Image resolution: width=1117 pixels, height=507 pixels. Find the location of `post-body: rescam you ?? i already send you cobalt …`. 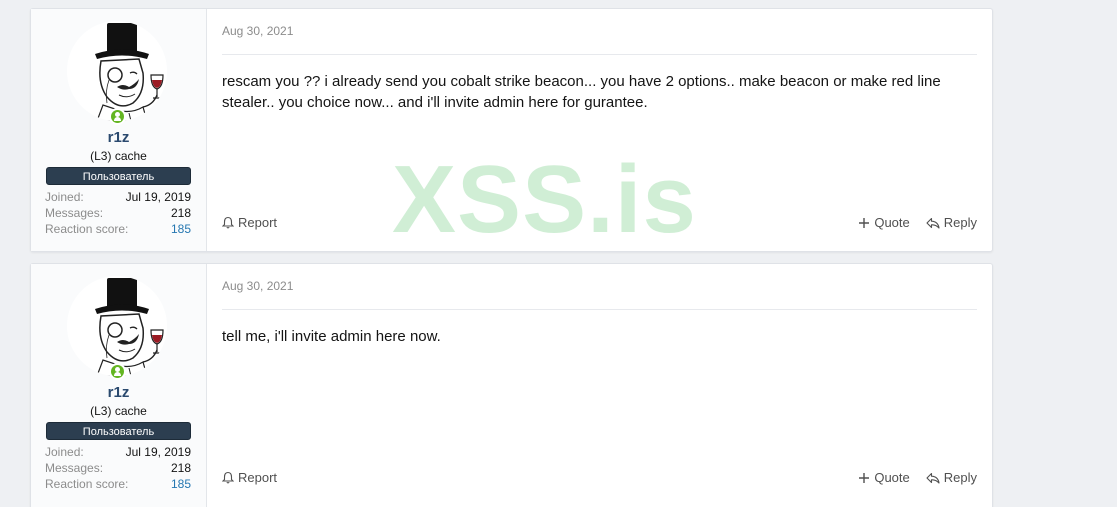

post-body: rescam you ?? i already send you cobalt … is located at coordinates (581, 92).